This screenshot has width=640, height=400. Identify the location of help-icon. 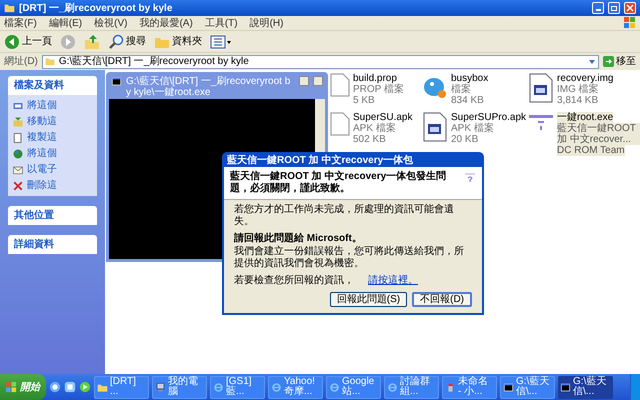
(470, 178).